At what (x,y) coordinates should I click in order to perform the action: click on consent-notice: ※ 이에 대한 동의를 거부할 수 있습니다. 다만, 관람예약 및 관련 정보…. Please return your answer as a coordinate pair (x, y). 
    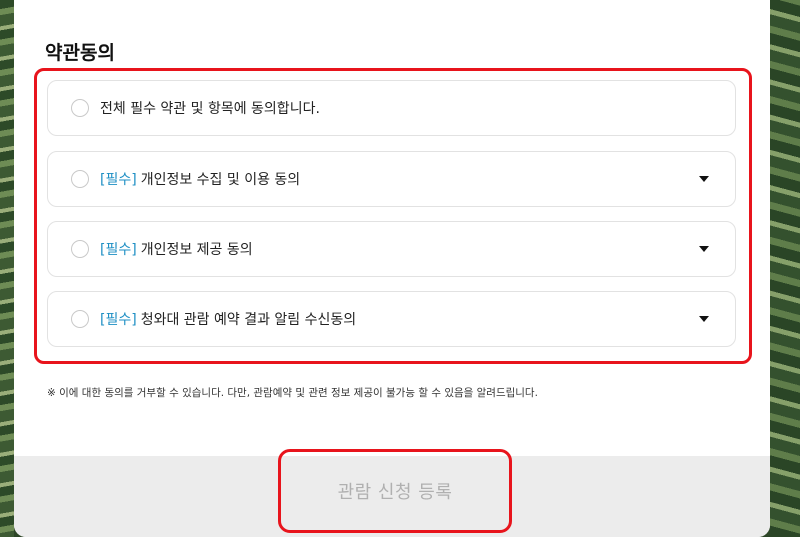
    Looking at the image, I should click on (292, 393).